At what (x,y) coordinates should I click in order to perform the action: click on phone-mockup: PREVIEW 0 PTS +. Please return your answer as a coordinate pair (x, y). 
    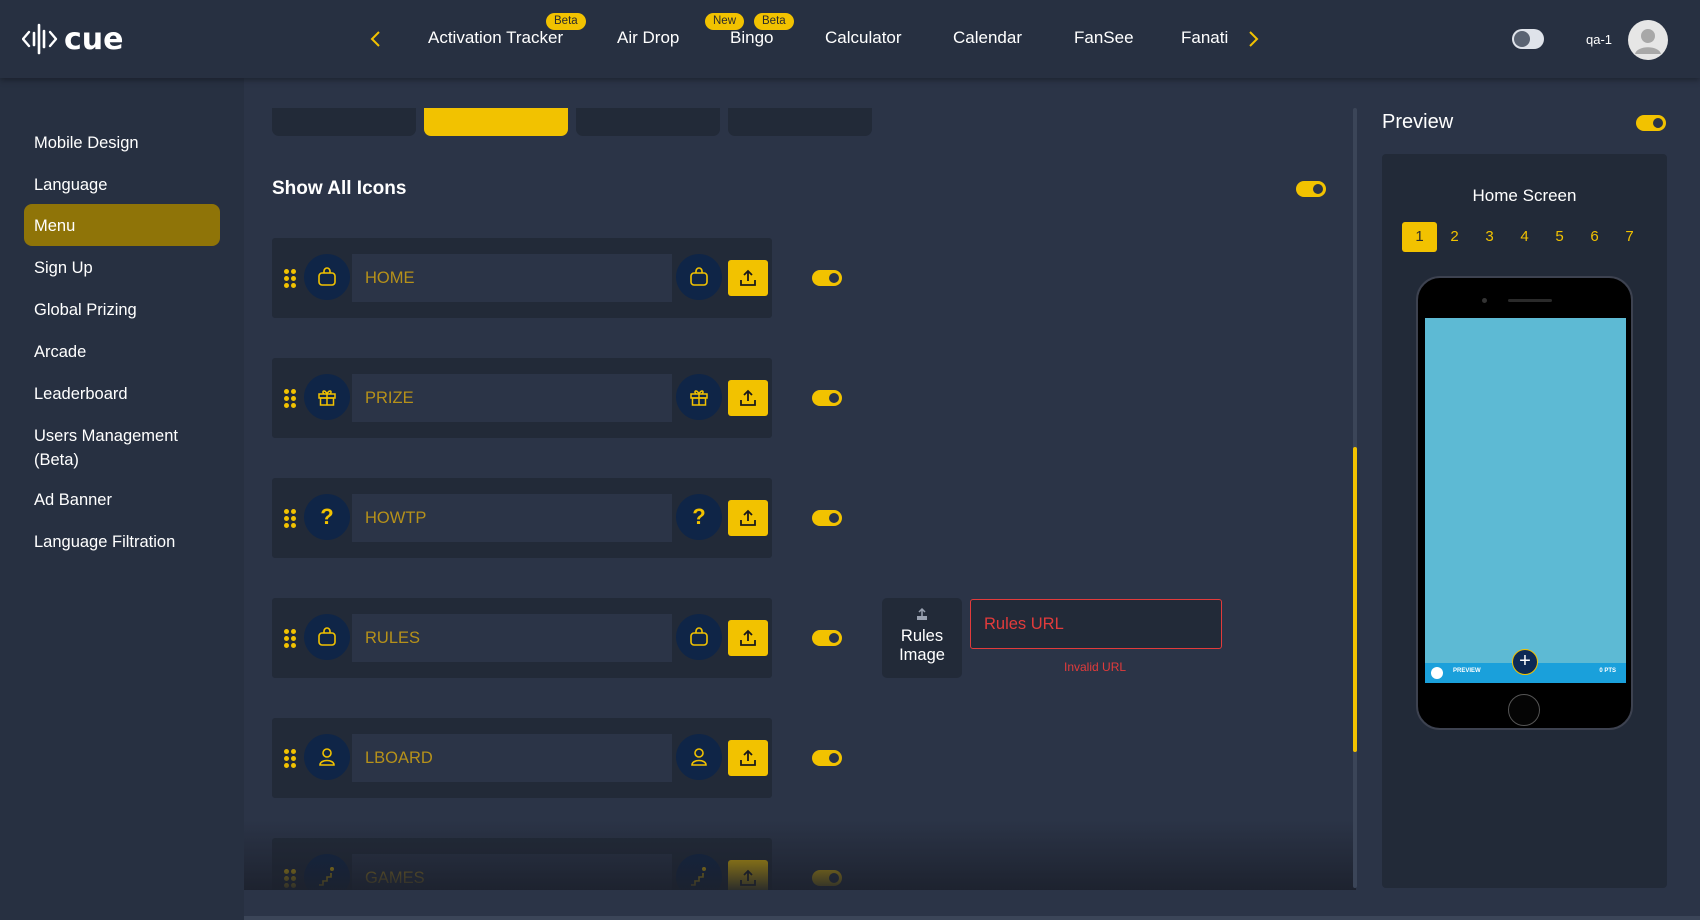
    Looking at the image, I should click on (1524, 503).